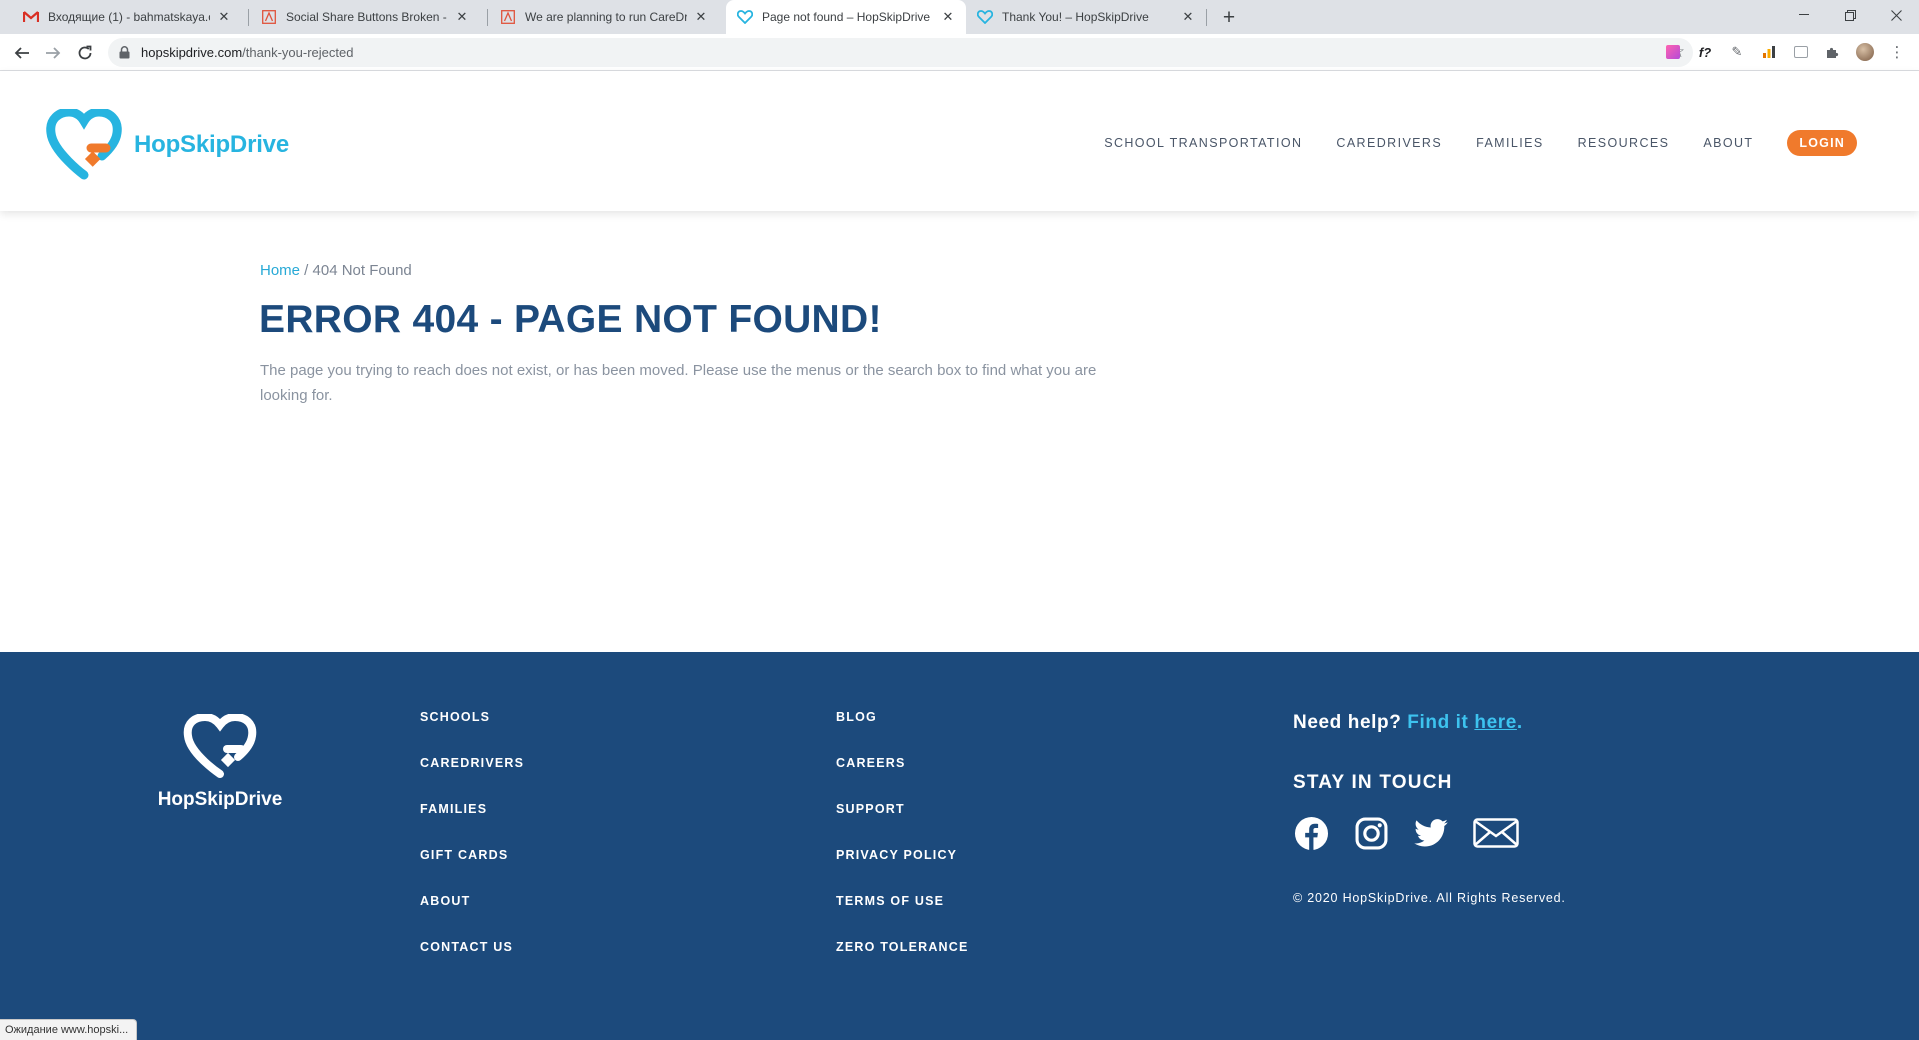  I want to click on footer-link-gift-cards: GIFT CARDS, so click(472, 871).